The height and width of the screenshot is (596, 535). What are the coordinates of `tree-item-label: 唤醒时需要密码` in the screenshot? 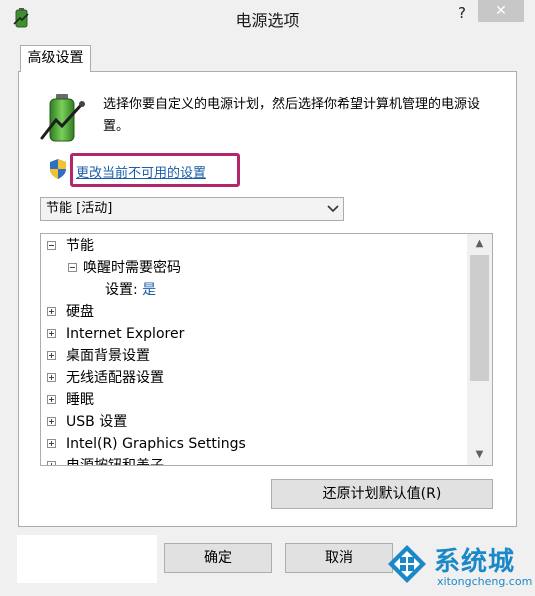 It's located at (132, 268).